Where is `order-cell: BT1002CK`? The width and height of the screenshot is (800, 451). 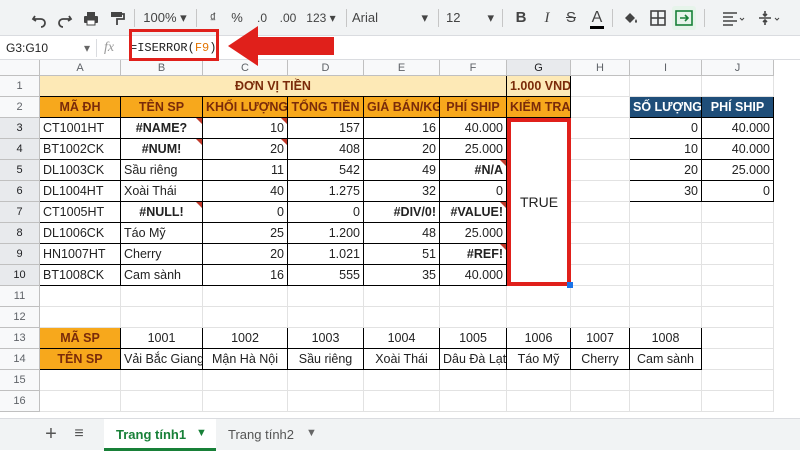 order-cell: BT1002CK is located at coordinates (80, 149).